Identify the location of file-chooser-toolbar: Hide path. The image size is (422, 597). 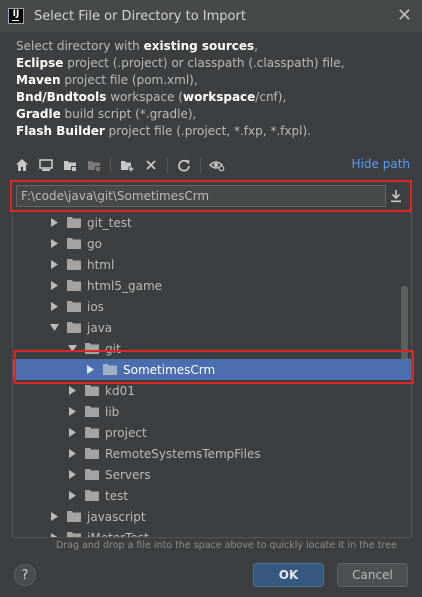
(212, 165).